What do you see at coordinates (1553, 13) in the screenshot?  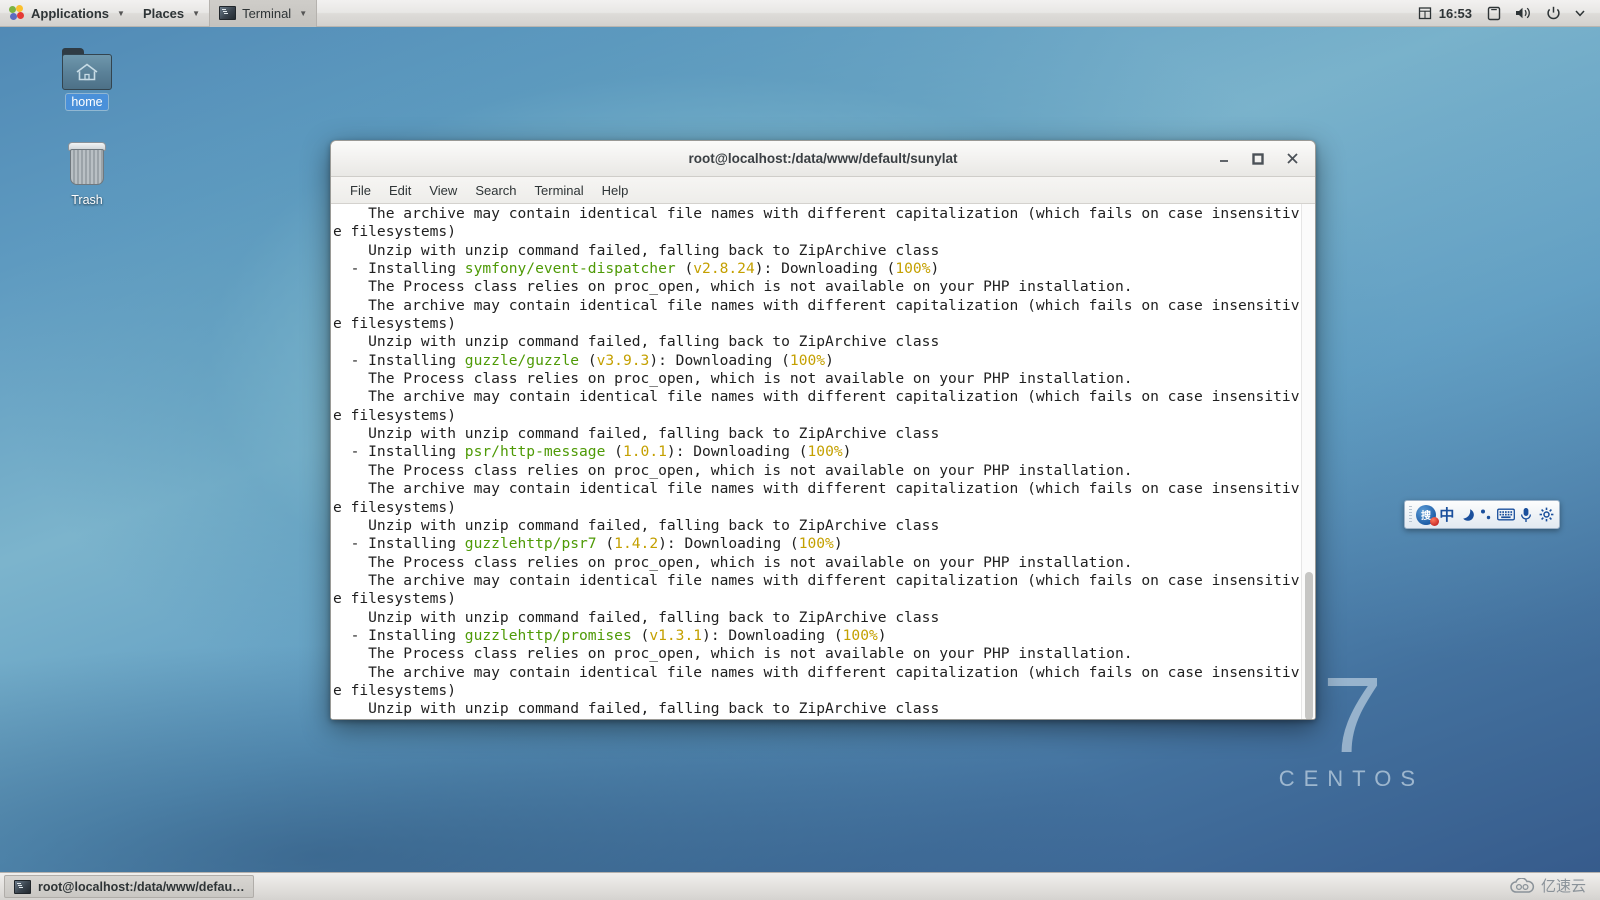 I see `power-icon` at bounding box center [1553, 13].